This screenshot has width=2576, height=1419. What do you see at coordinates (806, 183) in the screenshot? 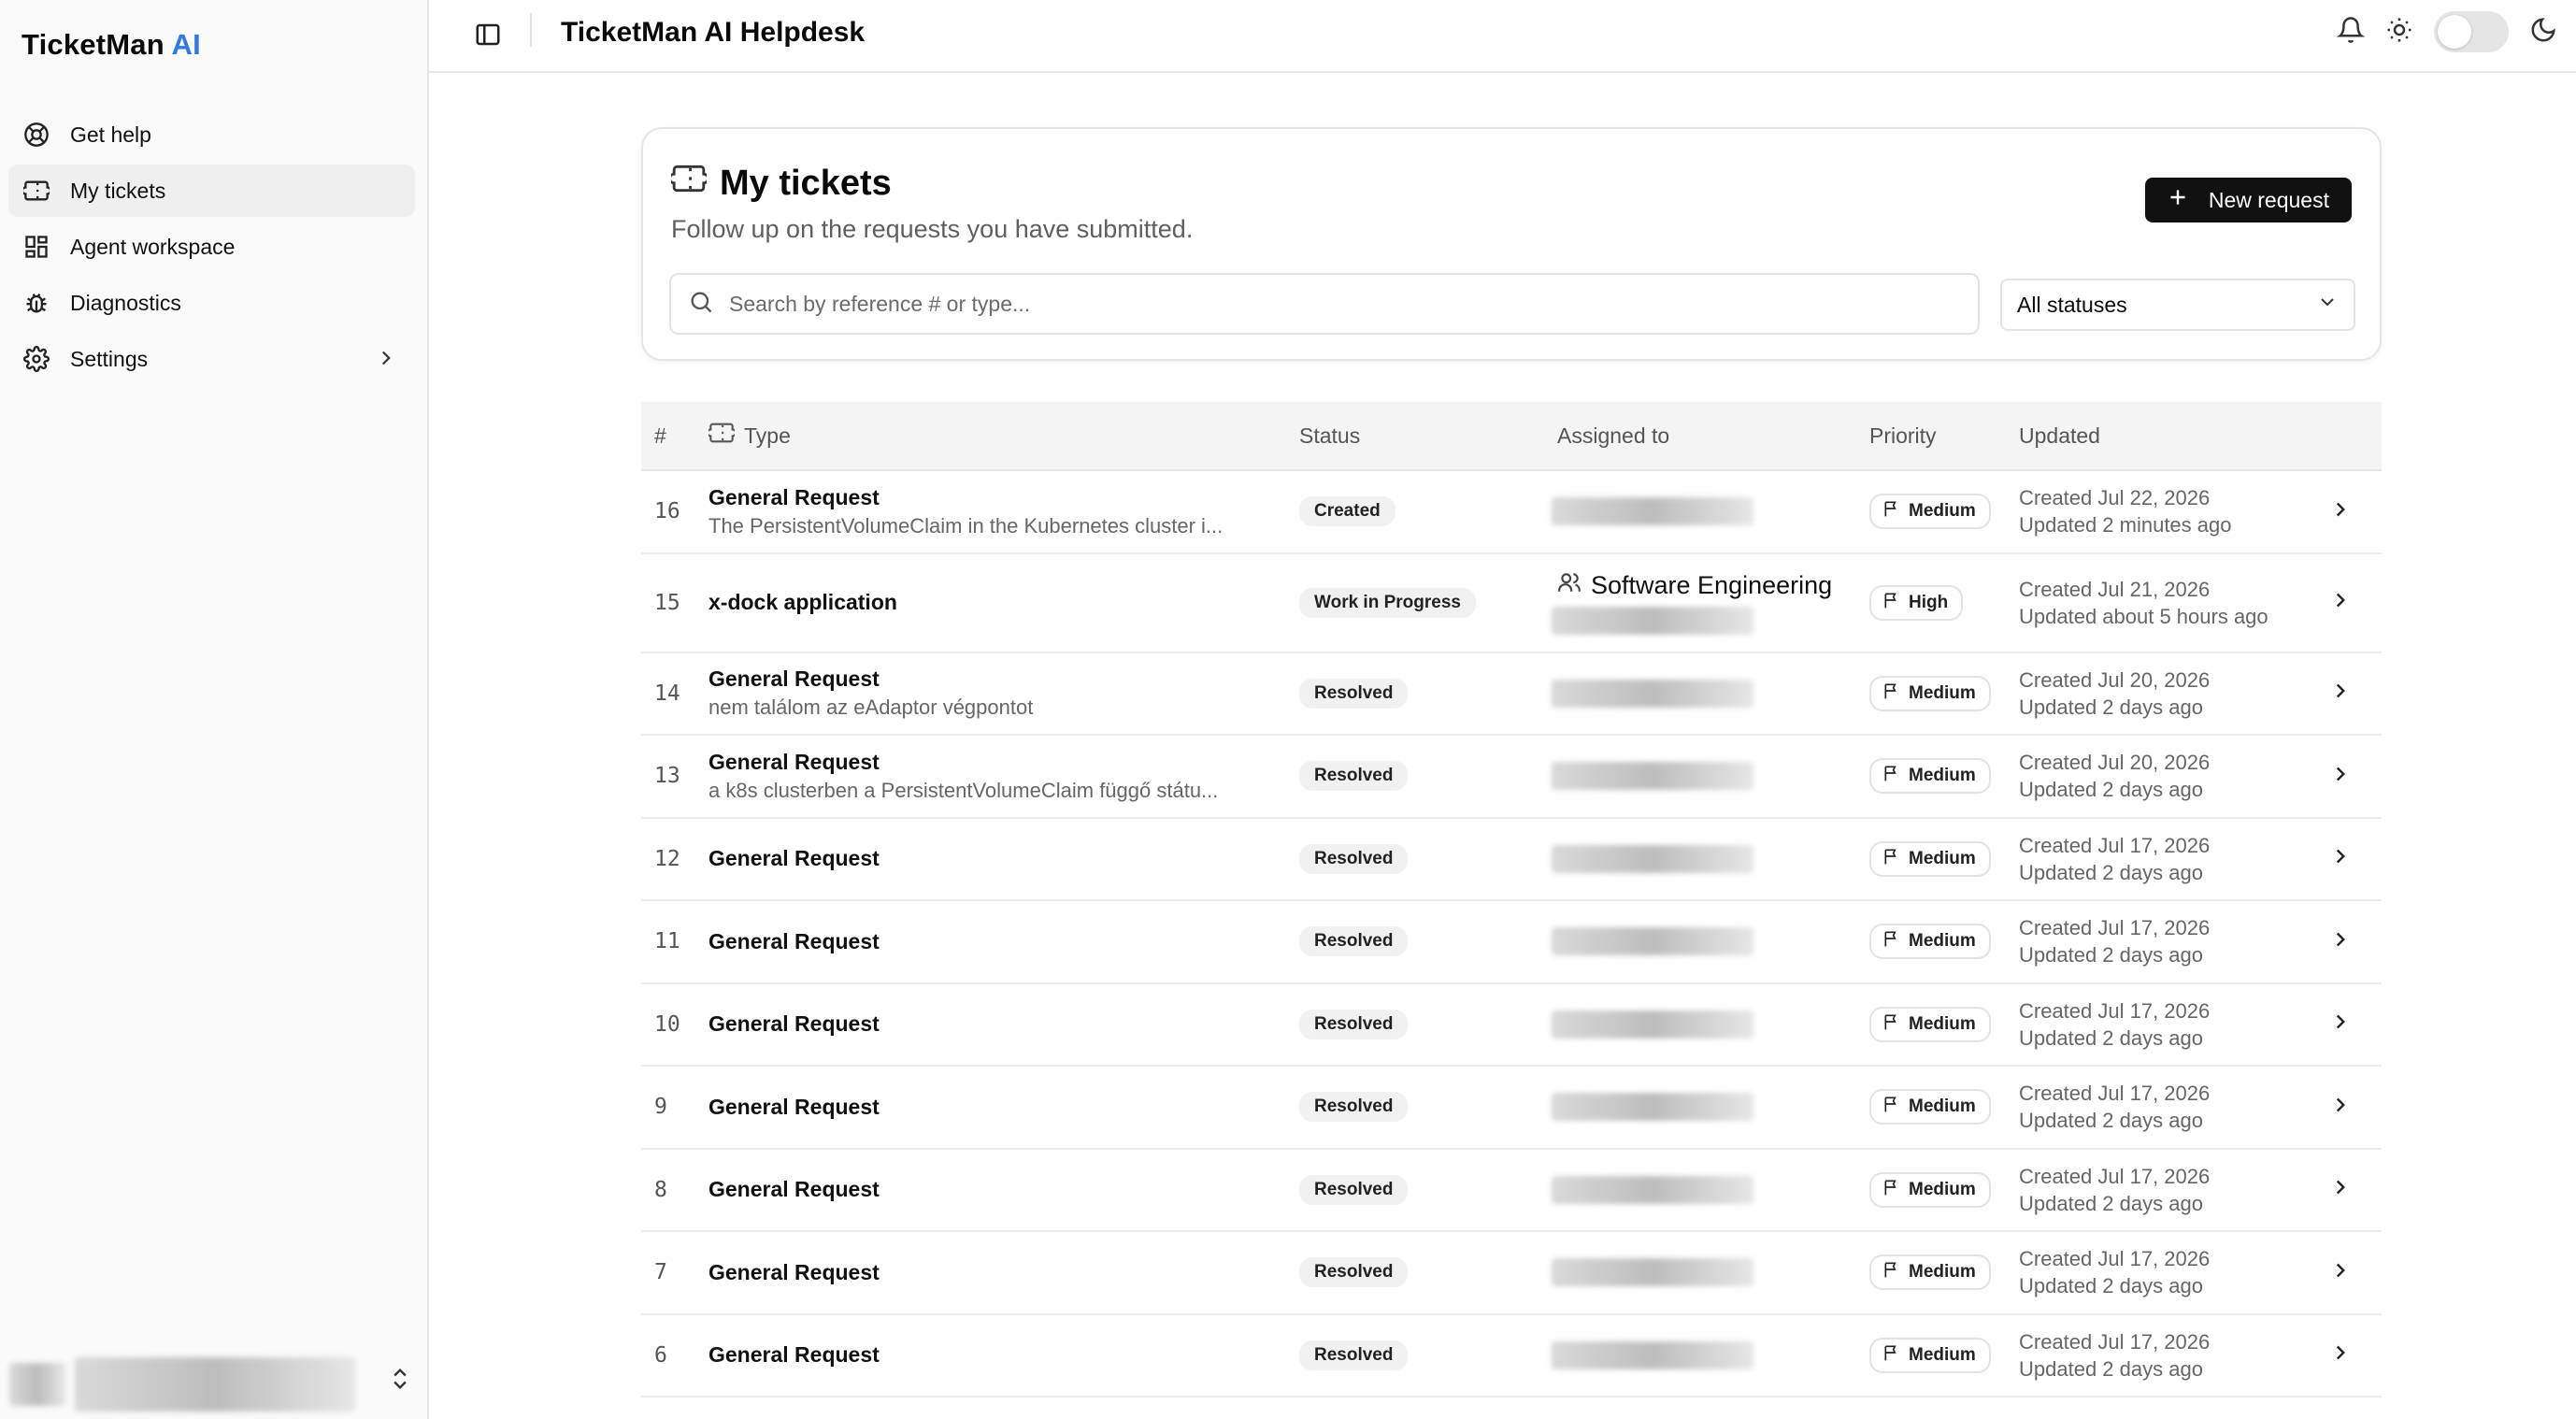
I see `page-title-text: My tickets` at bounding box center [806, 183].